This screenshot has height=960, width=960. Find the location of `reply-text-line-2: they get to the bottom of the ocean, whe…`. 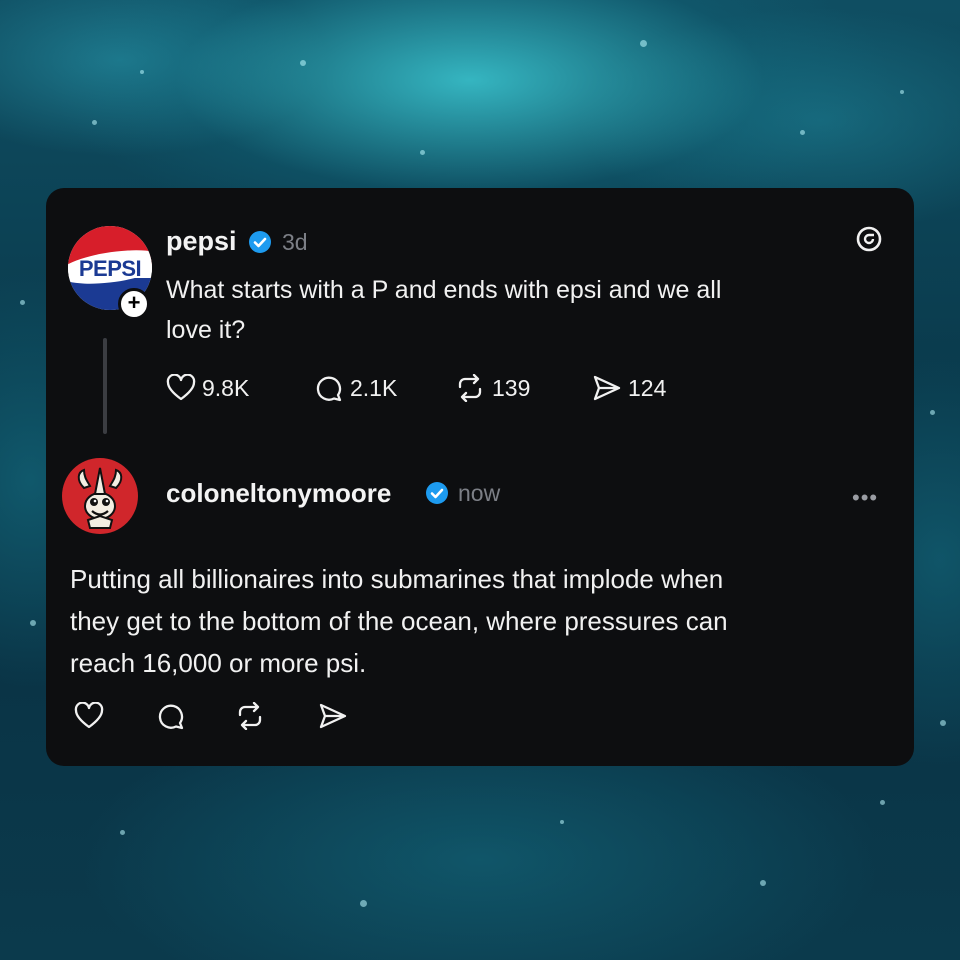

reply-text-line-2: they get to the bottom of the ocean, whe… is located at coordinates (399, 621).